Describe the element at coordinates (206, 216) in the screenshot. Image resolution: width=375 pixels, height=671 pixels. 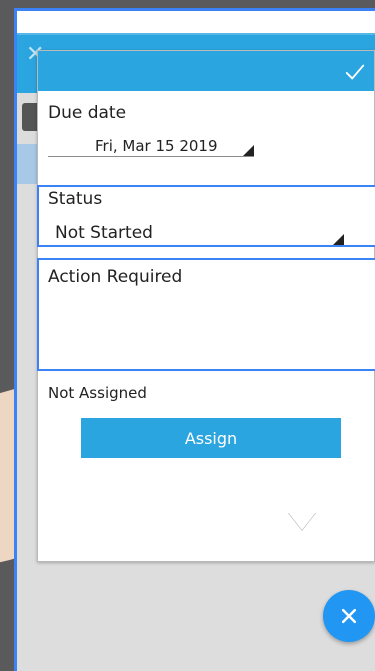
I see `status-field: Status Not Started` at that location.